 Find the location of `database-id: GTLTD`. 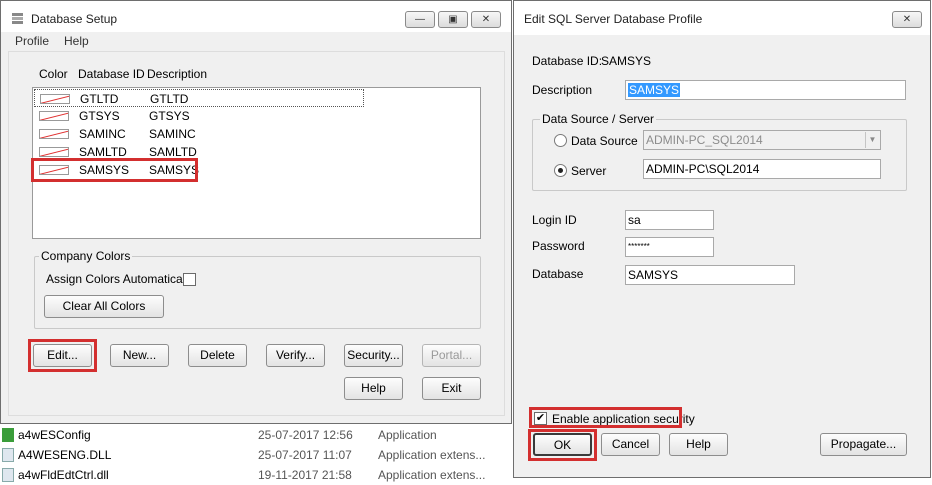

database-id: GTLTD is located at coordinates (99, 99).